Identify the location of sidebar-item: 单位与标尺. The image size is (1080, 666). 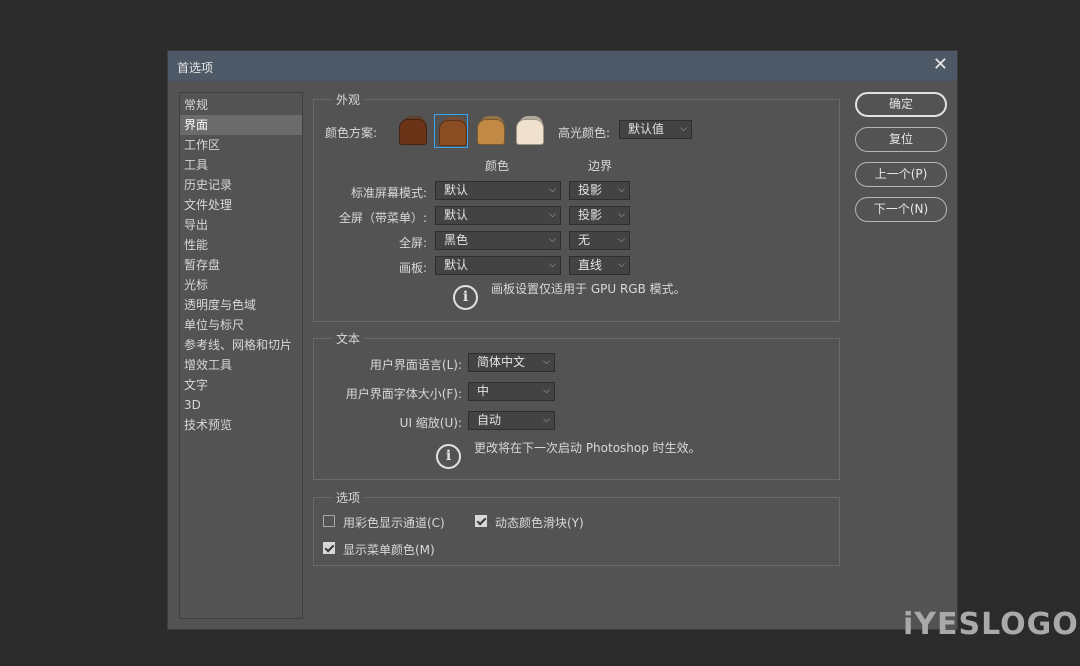
(241, 325).